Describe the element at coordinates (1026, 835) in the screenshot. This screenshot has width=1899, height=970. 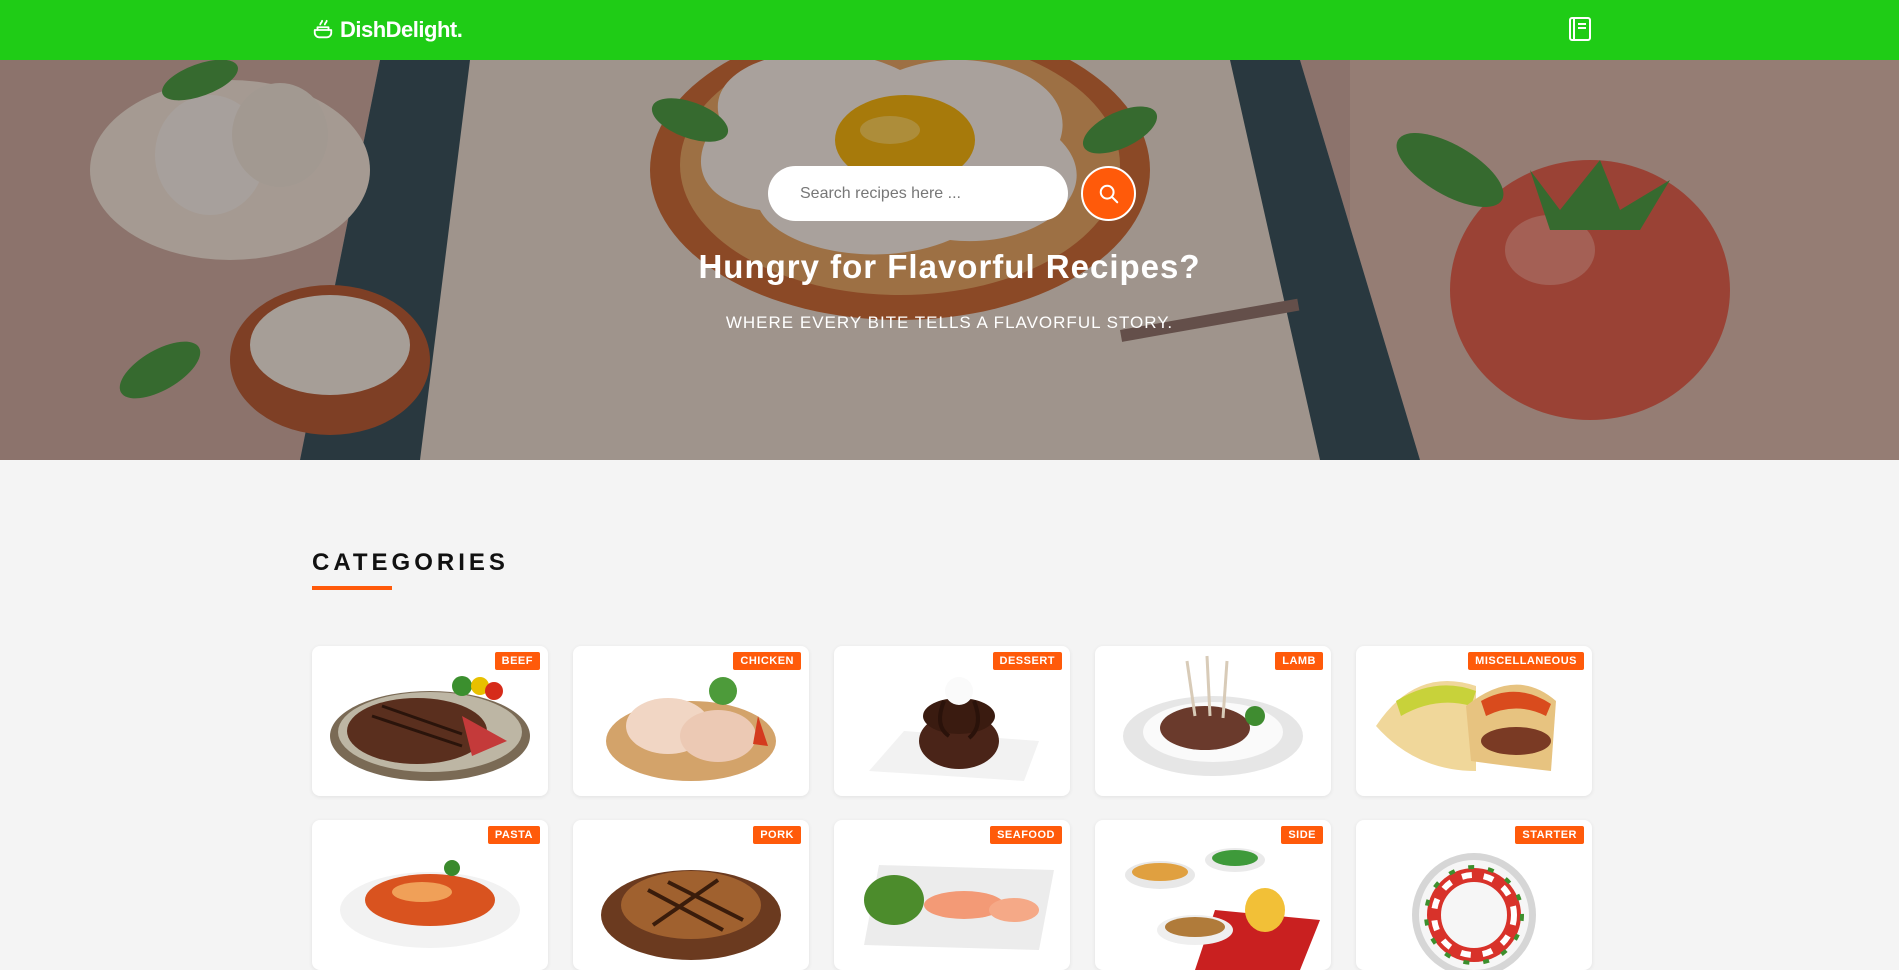
I see `category-badge: SEAFOOD` at that location.